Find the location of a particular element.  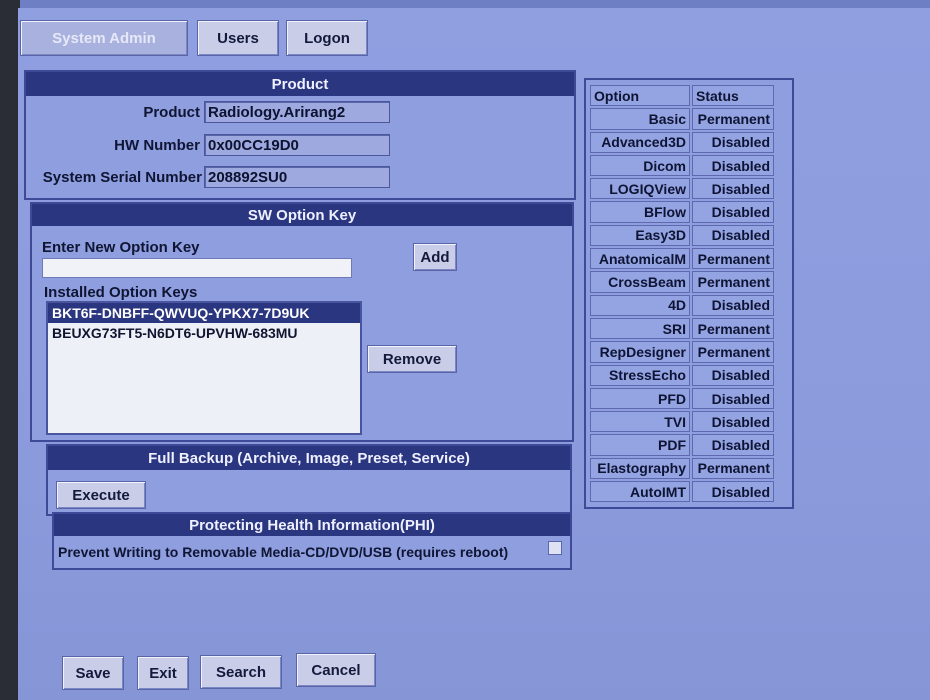

table-row: RepDesigner Permanent is located at coordinates (689, 351).